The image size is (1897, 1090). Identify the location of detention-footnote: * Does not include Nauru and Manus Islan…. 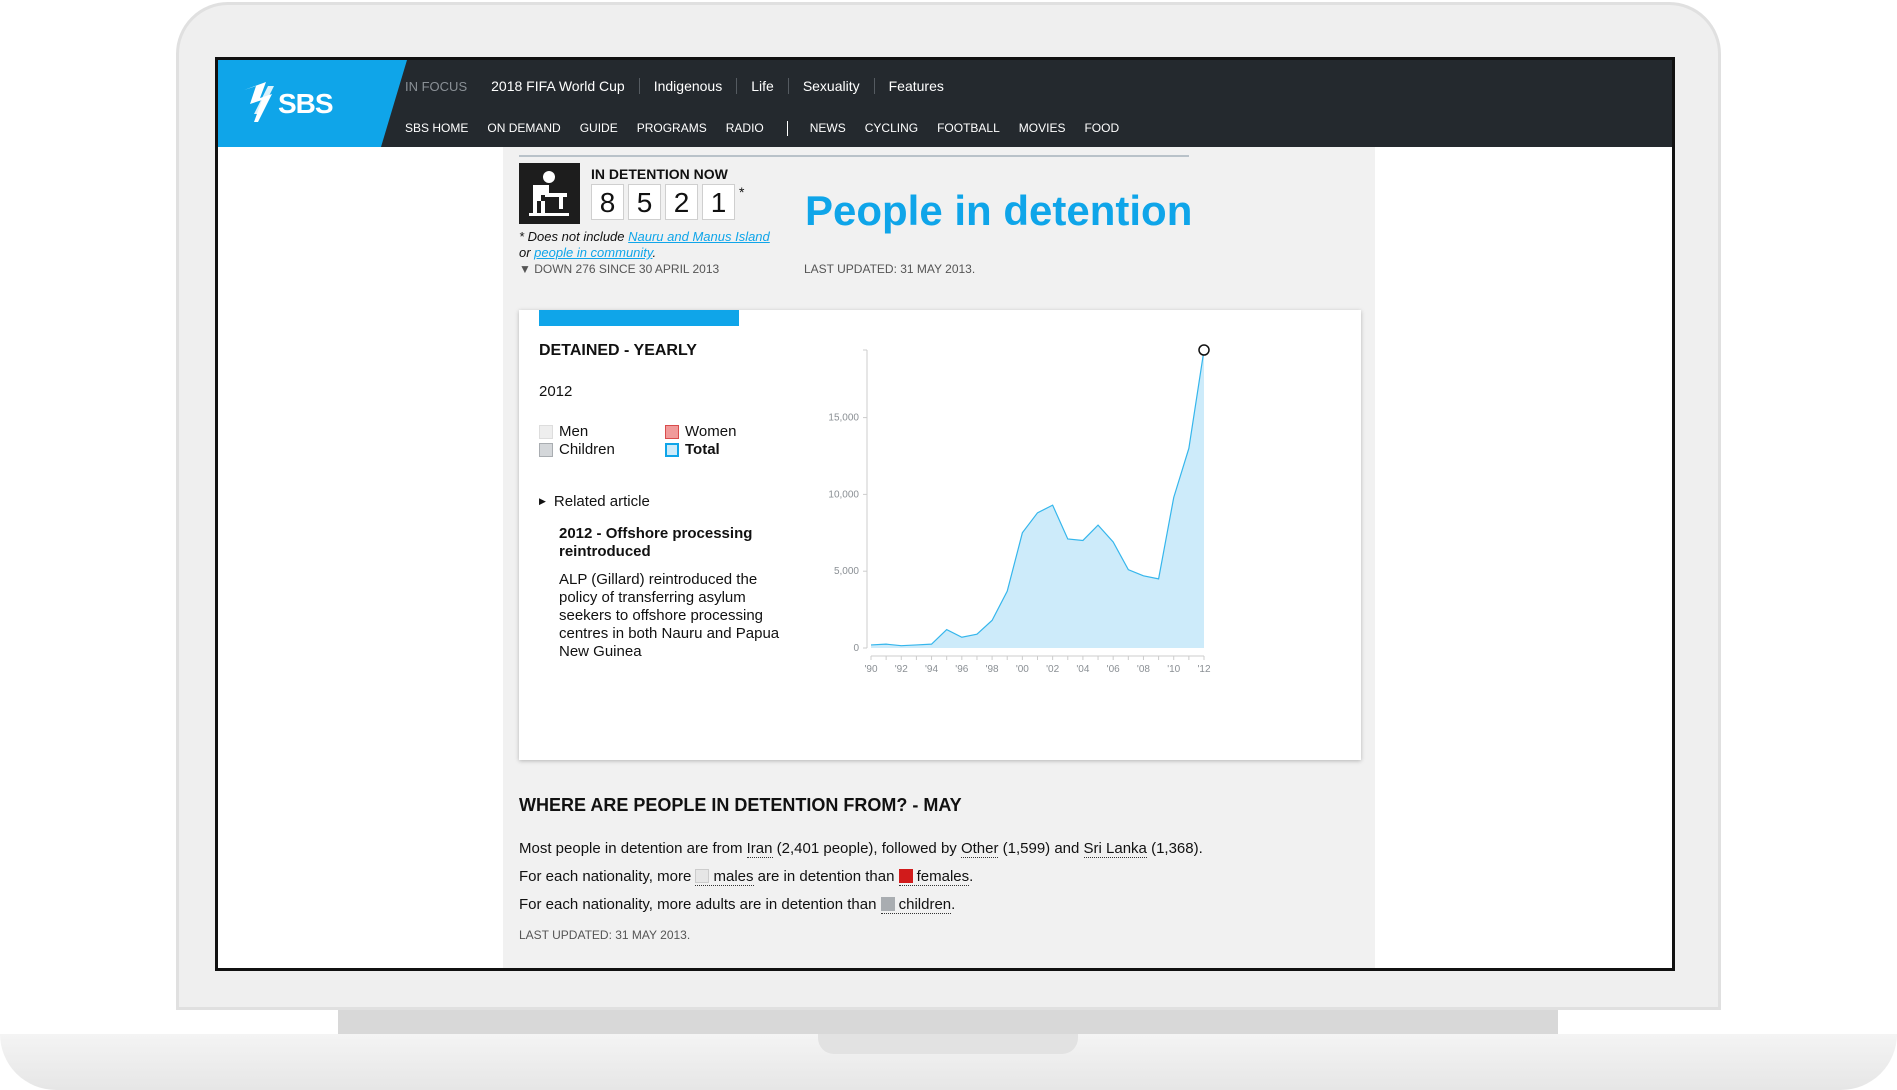
(669, 245).